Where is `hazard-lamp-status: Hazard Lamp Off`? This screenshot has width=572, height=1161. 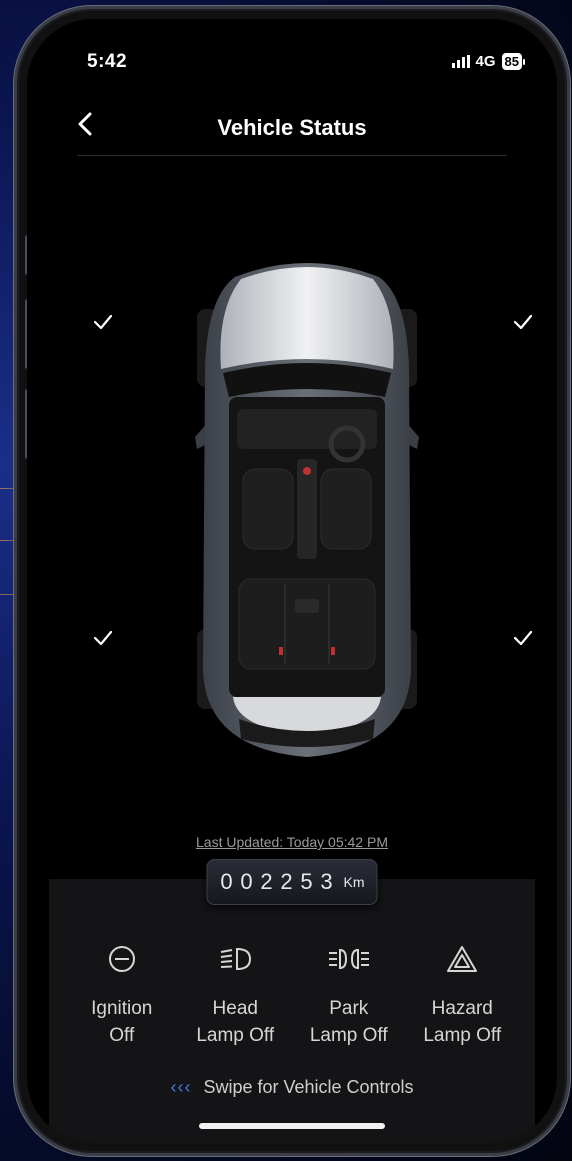 hazard-lamp-status: Hazard Lamp Off is located at coordinates (463, 994).